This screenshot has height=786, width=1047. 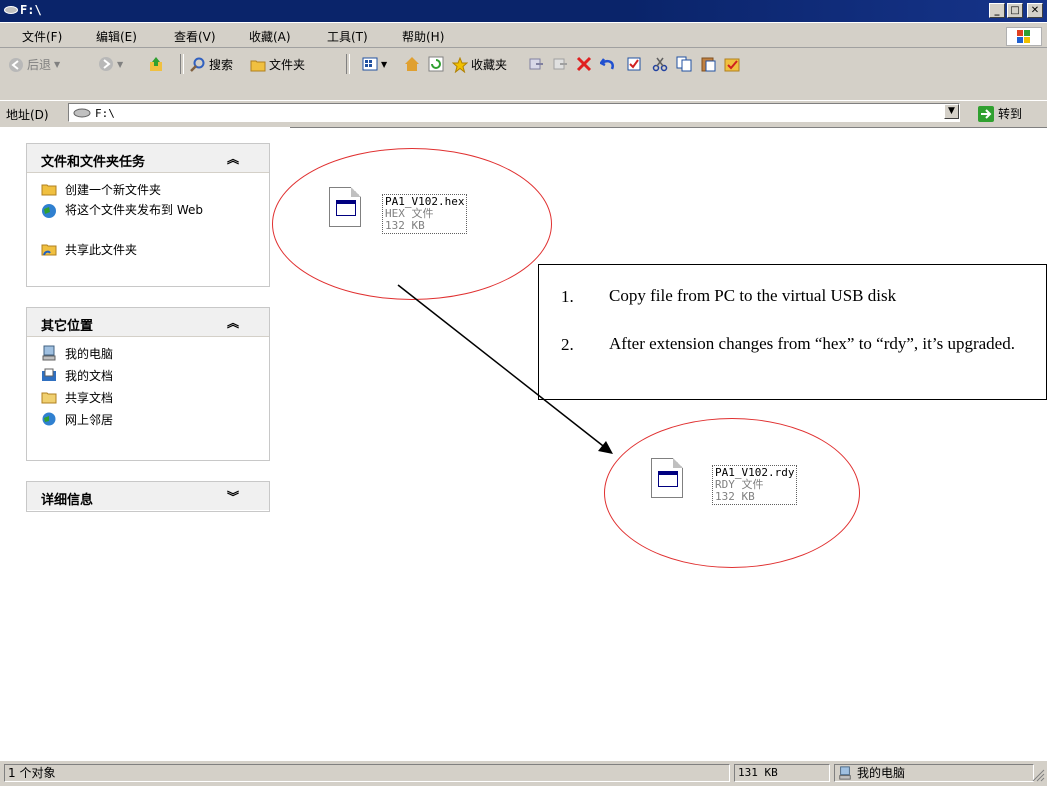 What do you see at coordinates (660, 64) in the screenshot?
I see `cut-button` at bounding box center [660, 64].